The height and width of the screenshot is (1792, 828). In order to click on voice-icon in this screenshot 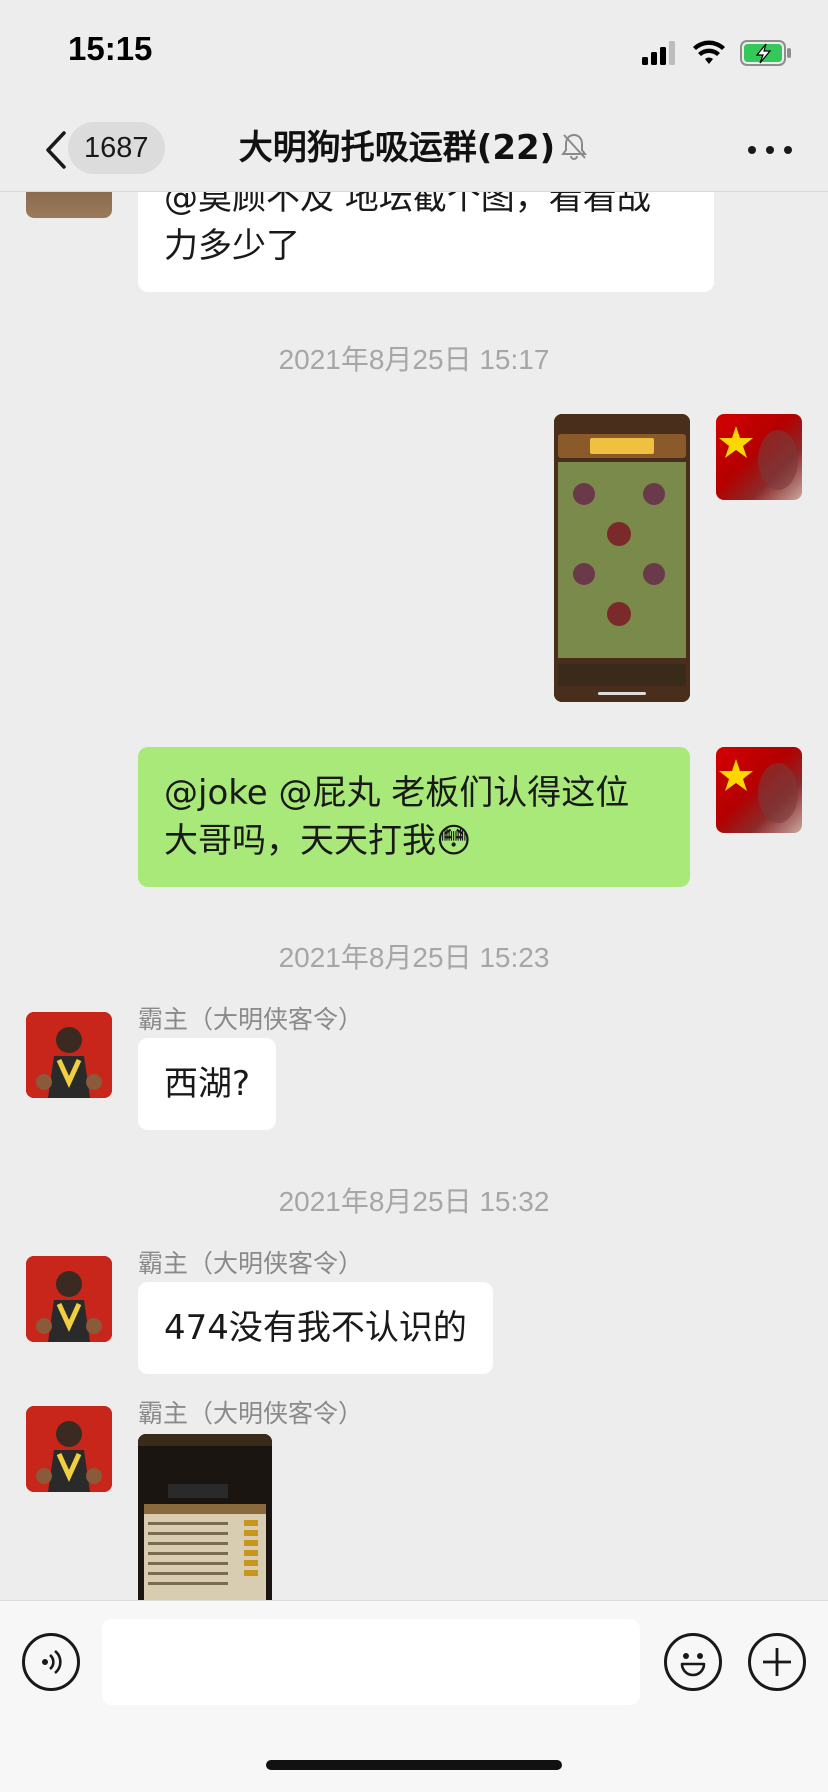, I will do `click(52, 1662)`.